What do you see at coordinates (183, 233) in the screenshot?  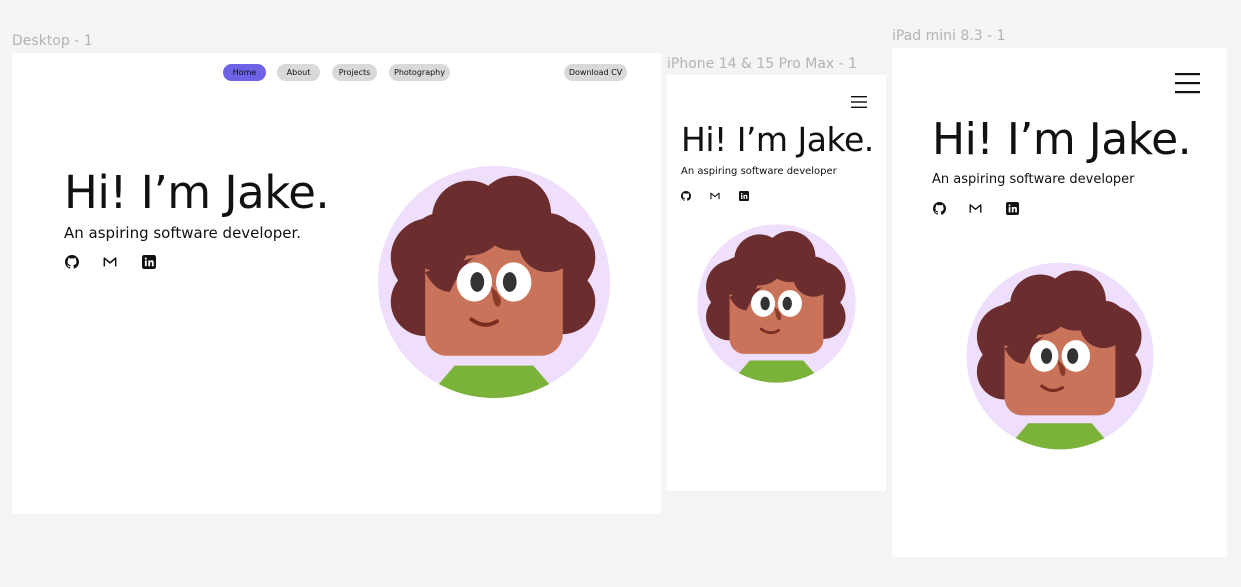 I see `hero-subtitle: An aspiring software developer.` at bounding box center [183, 233].